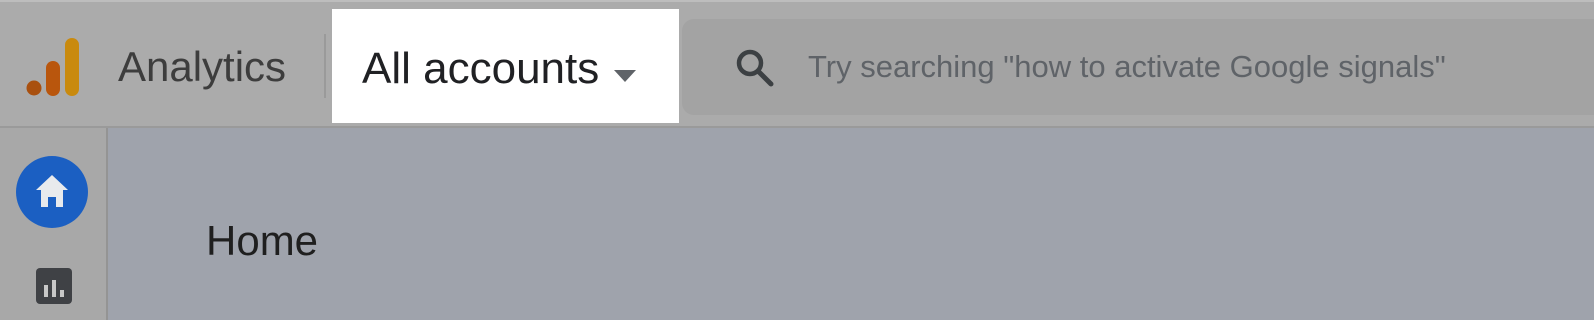  Describe the element at coordinates (202, 66) in the screenshot. I see `app-name: Analytics` at that location.